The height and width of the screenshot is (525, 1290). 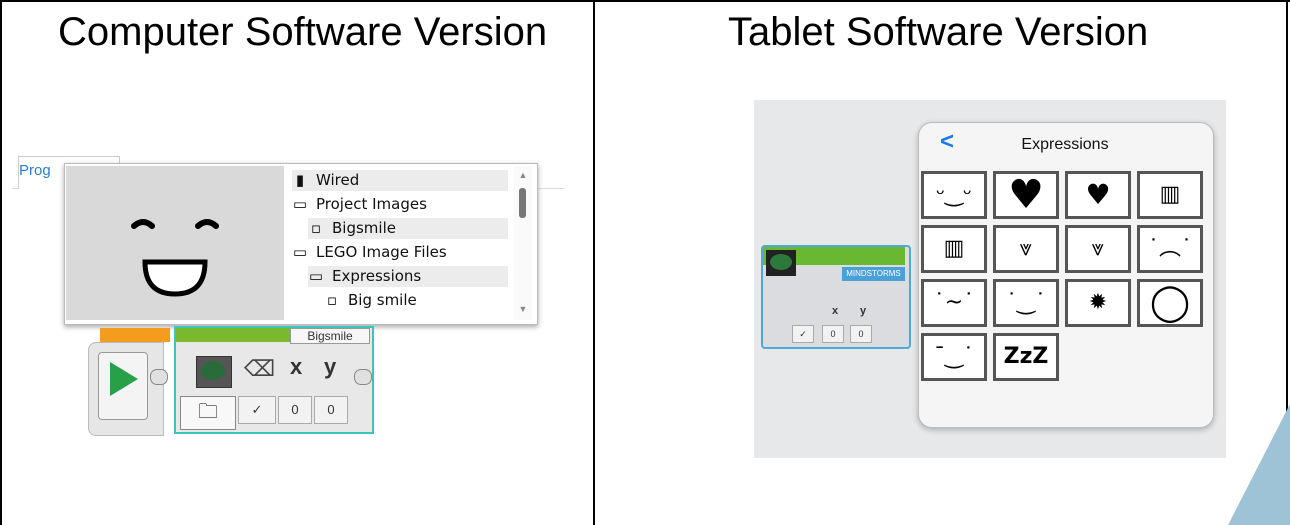 What do you see at coordinates (400, 252) in the screenshot?
I see `file-tree-item: ▭ LEGO Image Files` at bounding box center [400, 252].